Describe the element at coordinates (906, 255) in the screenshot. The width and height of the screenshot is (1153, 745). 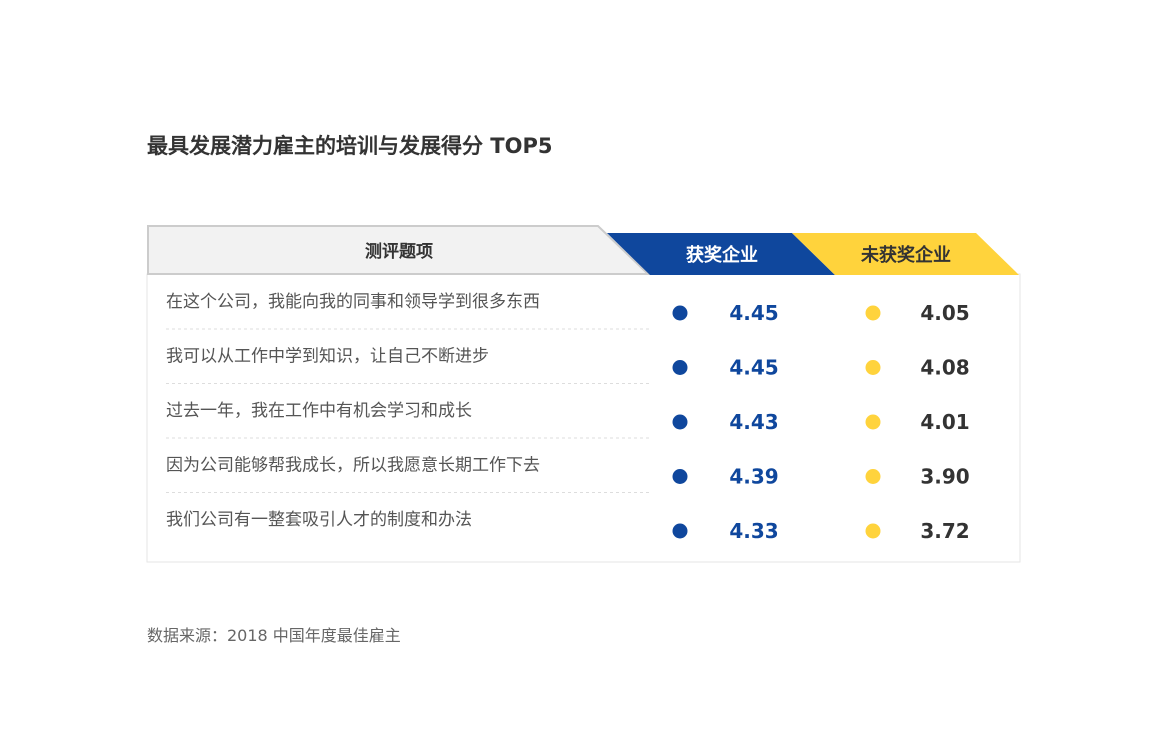
I see `header-not-awarded-label: 未获奖企业` at that location.